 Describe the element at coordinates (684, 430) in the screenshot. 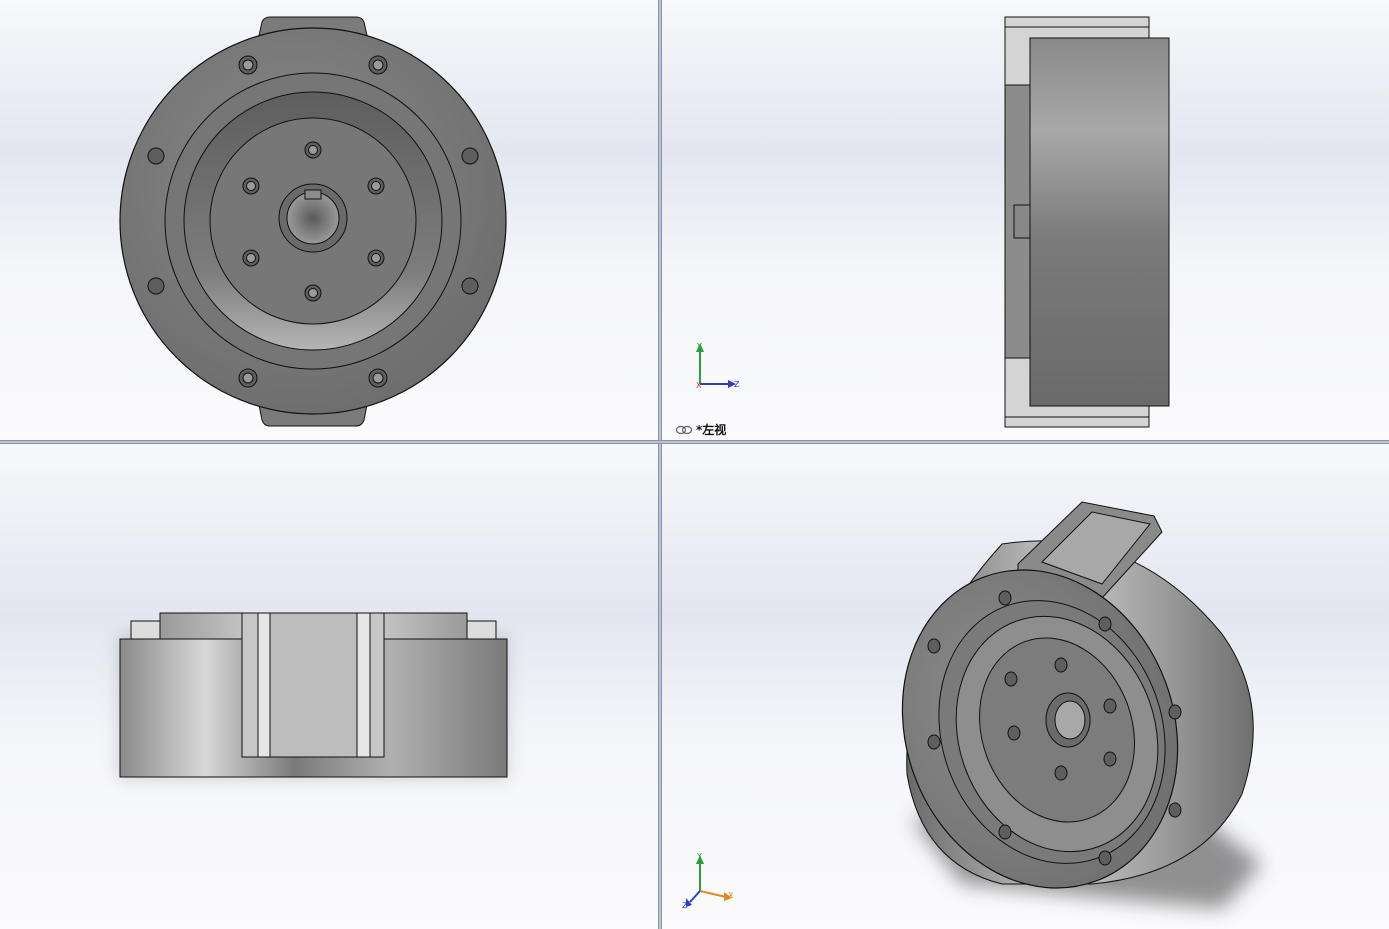

I see `link-icon` at that location.